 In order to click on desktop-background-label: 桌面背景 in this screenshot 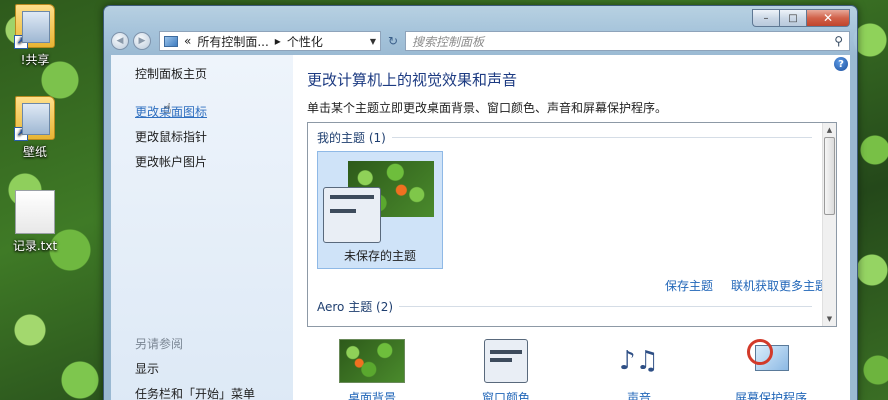, I will do `click(372, 395)`.